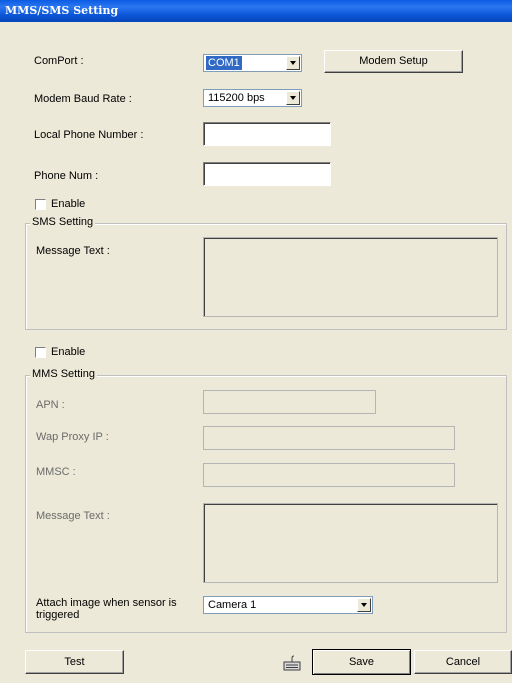 Image resolution: width=512 pixels, height=683 pixels. I want to click on attach-image-label-line1: Attach image when sensor is, so click(106, 603).